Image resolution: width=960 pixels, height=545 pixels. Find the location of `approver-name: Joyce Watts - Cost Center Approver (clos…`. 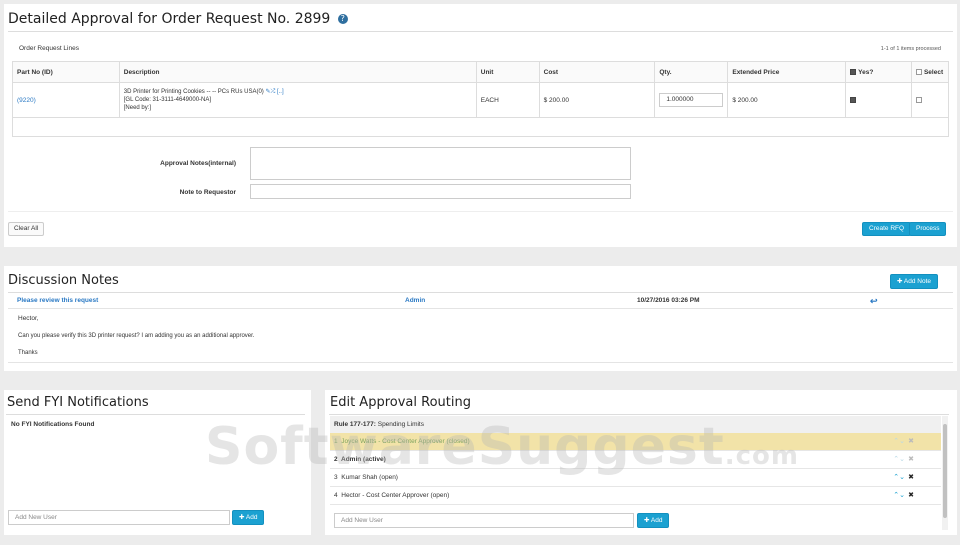

approver-name: Joyce Watts - Cost Center Approver (clos… is located at coordinates (405, 441).